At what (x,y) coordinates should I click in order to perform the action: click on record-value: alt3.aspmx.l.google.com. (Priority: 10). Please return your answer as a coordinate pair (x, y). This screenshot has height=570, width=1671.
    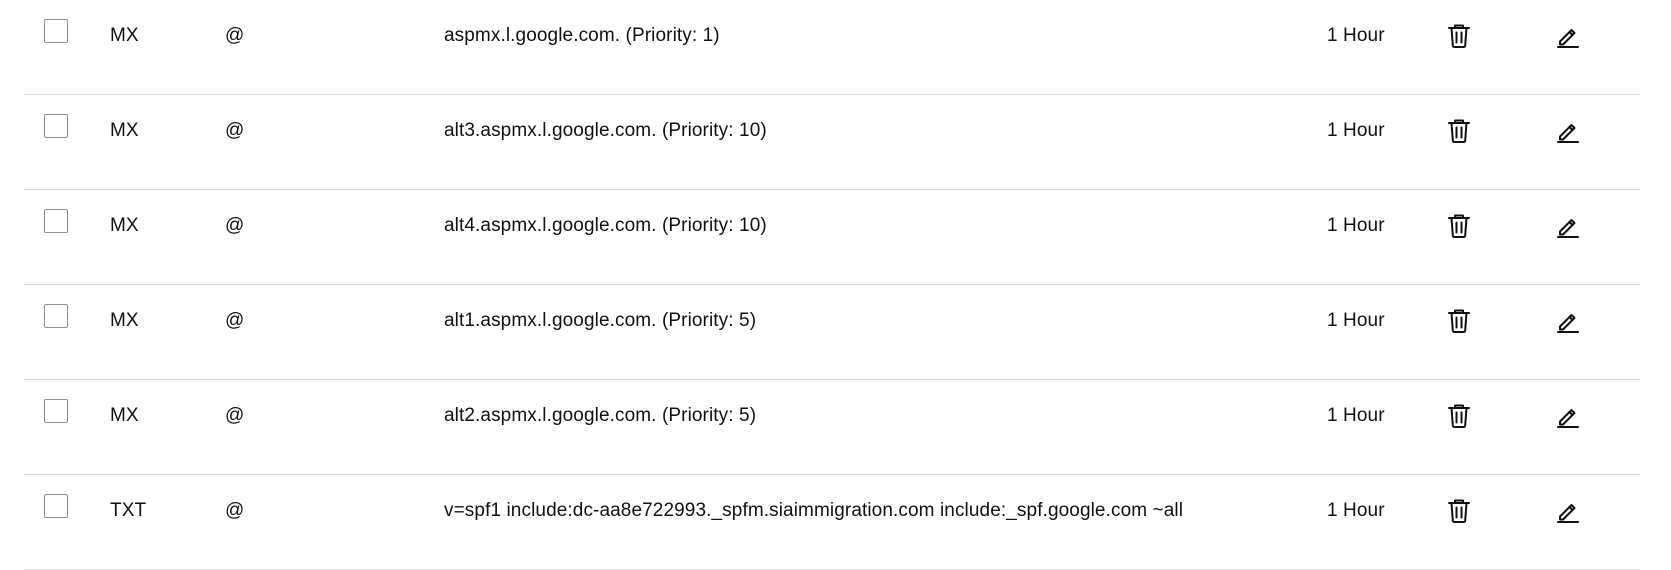
    Looking at the image, I should click on (605, 130).